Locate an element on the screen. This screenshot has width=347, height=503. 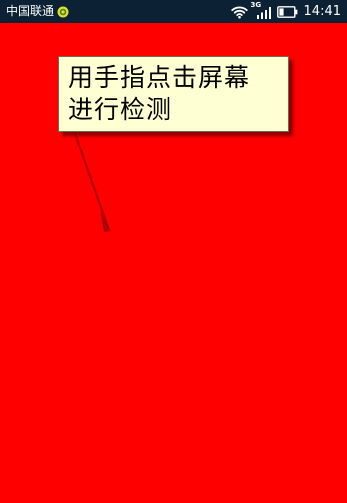
mobile-signal: 3G is located at coordinates (261, 10).